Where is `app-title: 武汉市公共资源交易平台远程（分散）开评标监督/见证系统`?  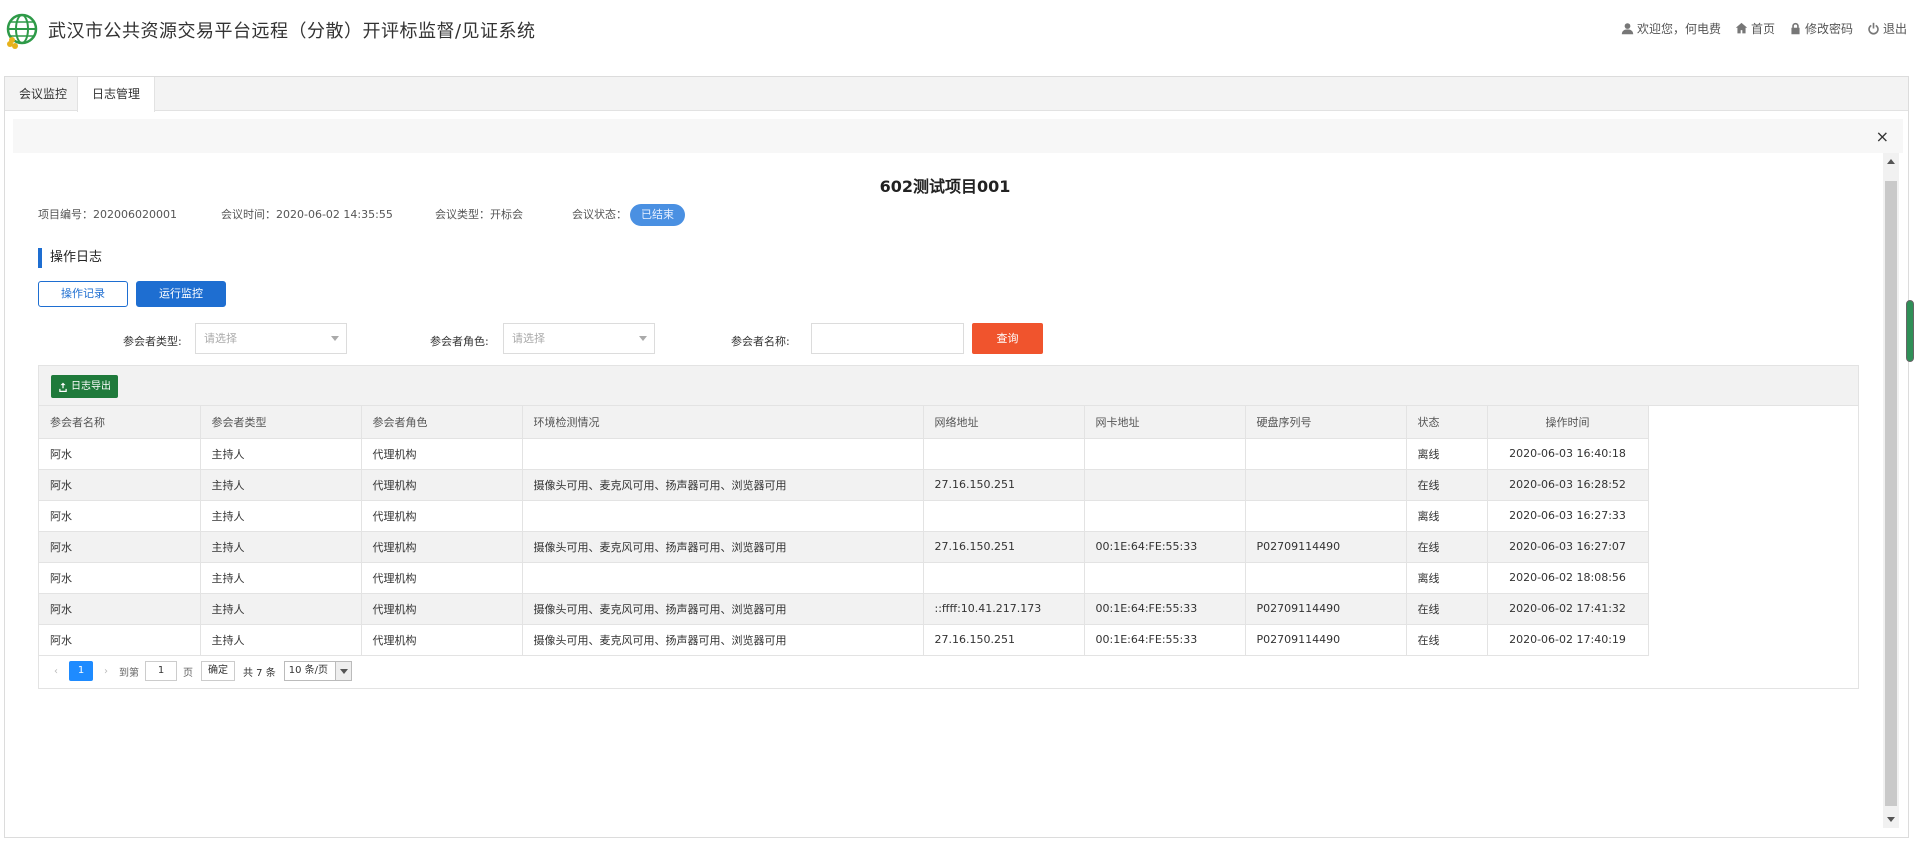
app-title: 武汉市公共资源交易平台远程（分散）开评标监督/见证系统 is located at coordinates (292, 31).